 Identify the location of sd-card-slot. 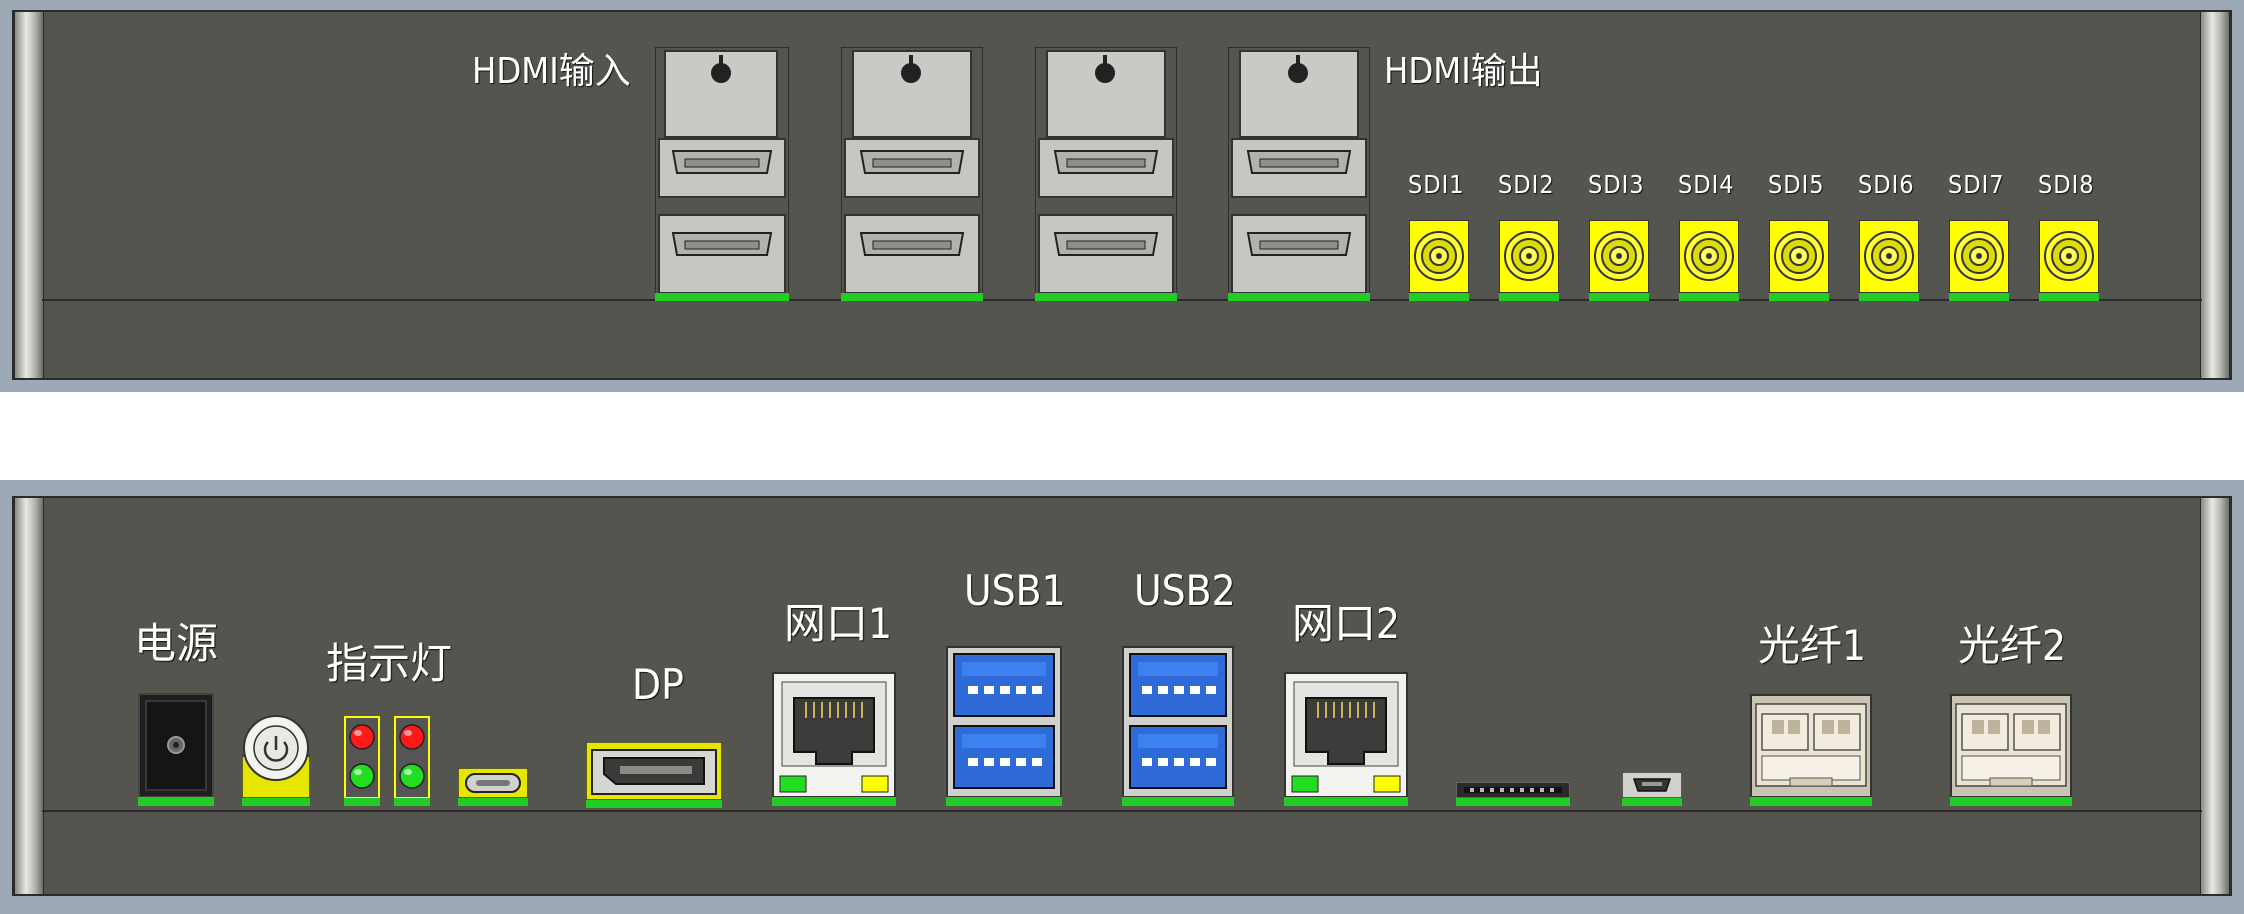
(1513, 794).